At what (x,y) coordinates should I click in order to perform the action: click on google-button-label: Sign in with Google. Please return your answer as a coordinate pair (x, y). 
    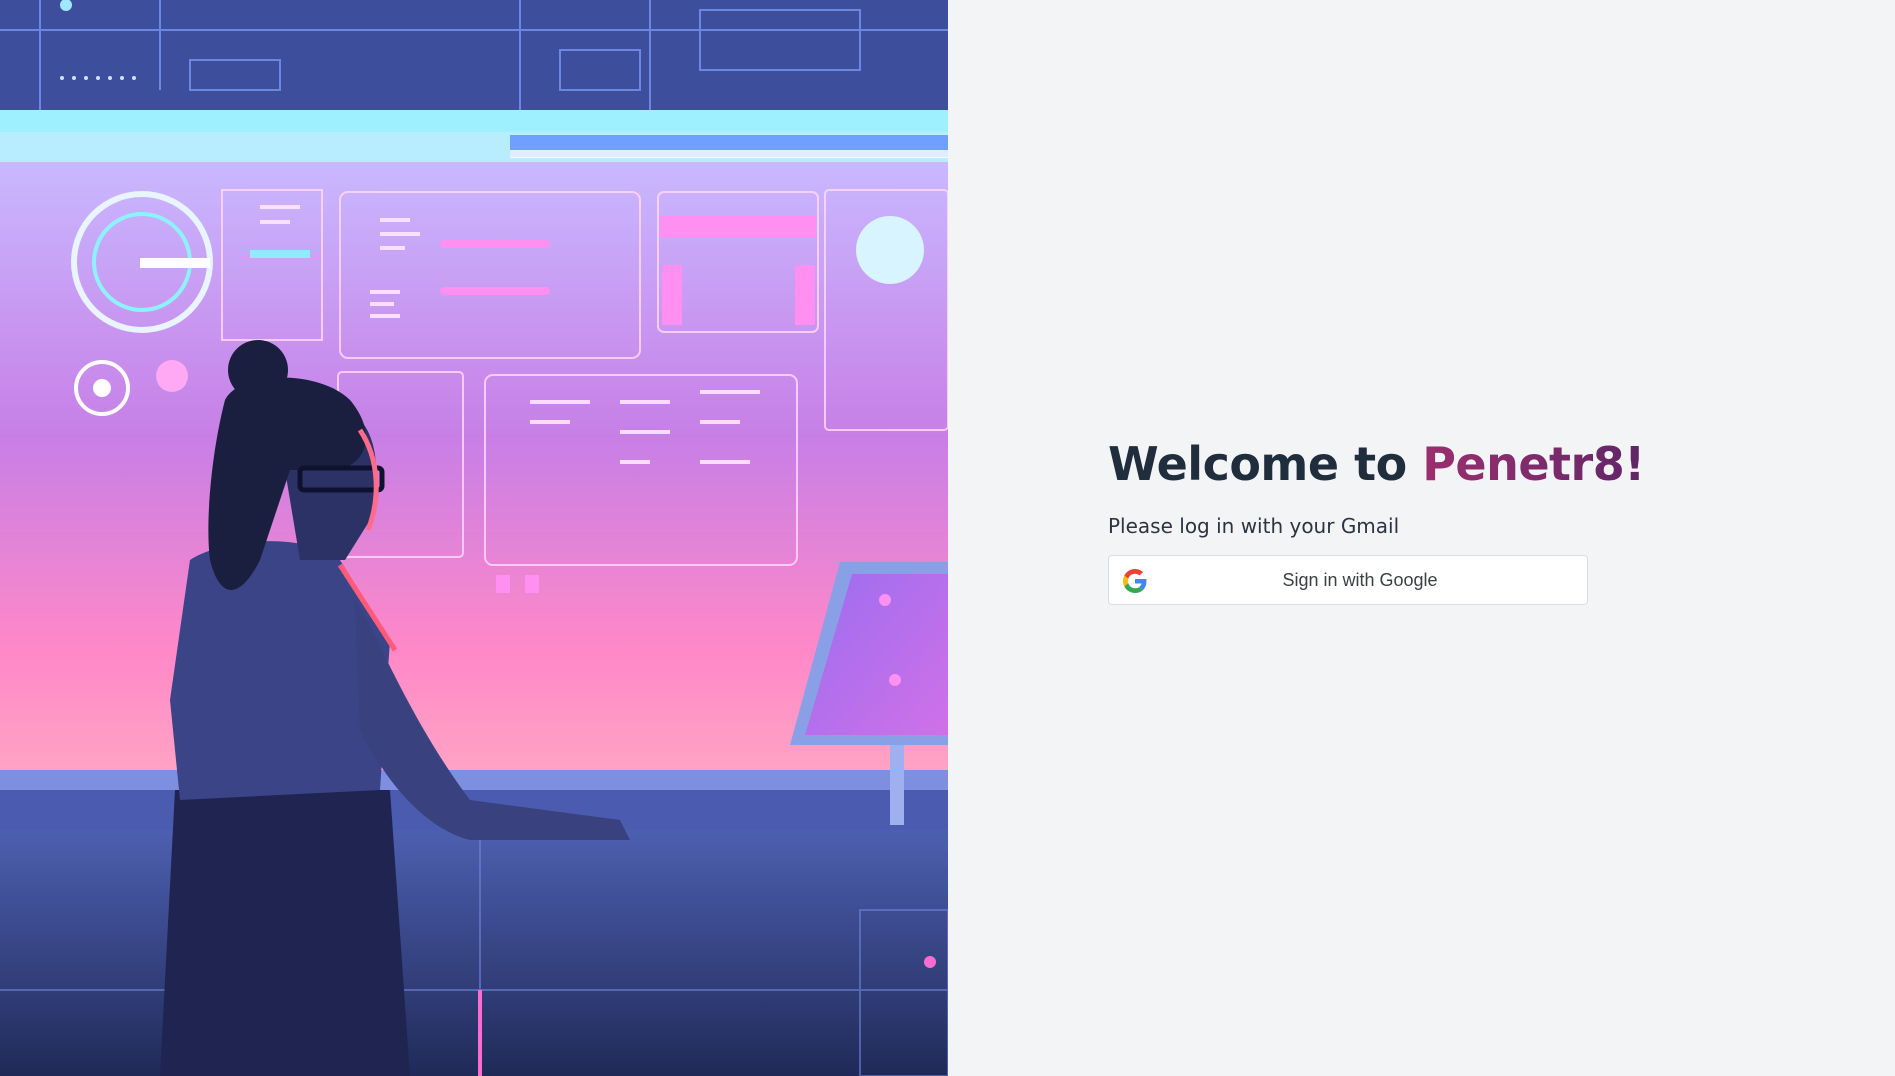
    Looking at the image, I should click on (1360, 579).